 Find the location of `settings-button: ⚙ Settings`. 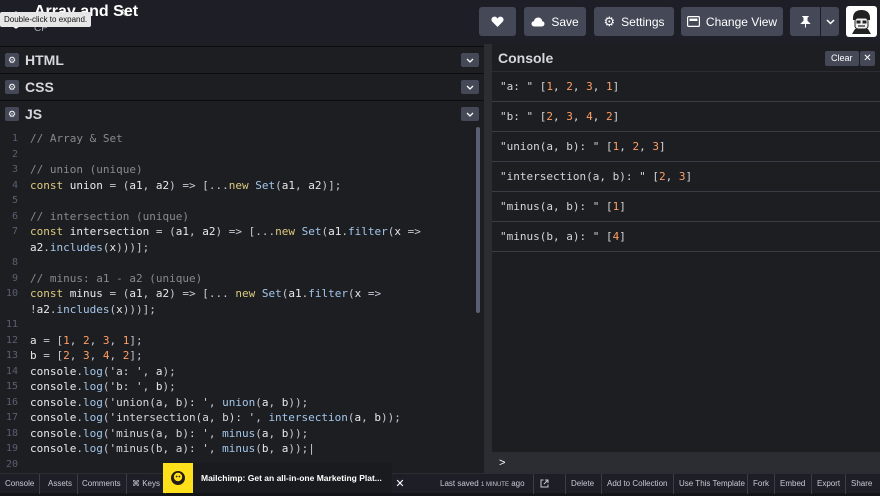

settings-button: ⚙ Settings is located at coordinates (634, 21).